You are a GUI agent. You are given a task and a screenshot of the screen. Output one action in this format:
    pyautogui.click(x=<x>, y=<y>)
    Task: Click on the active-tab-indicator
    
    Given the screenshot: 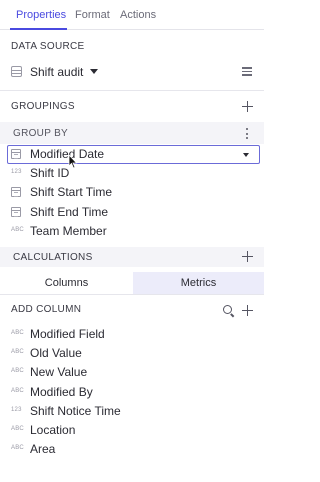 What is the action you would take?
    pyautogui.click(x=38, y=29)
    